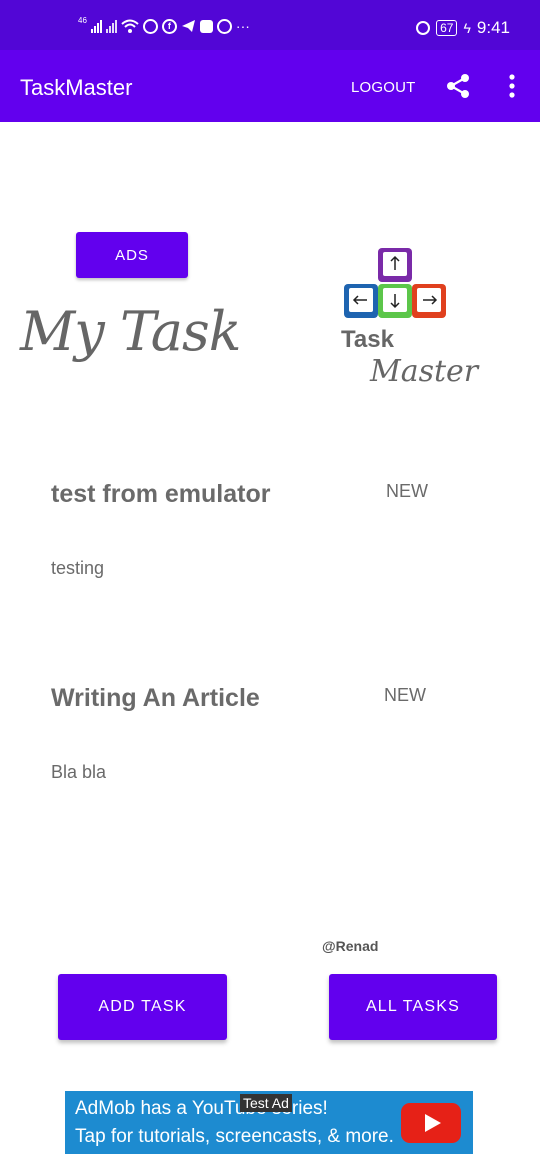 This screenshot has width=540, height=1155. What do you see at coordinates (242, 26) in the screenshot?
I see `more-notifications: ···` at bounding box center [242, 26].